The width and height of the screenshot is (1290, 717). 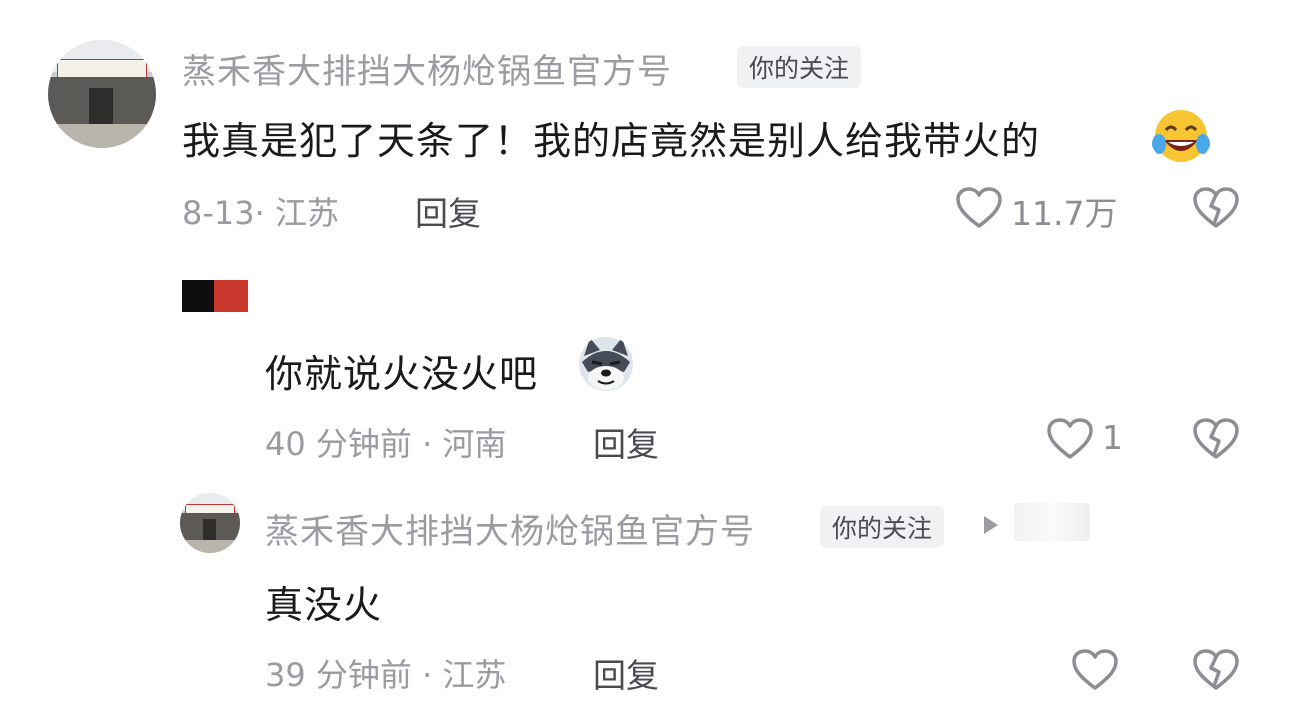 I want to click on comment-meta: 8-13· 江苏, so click(x=260, y=213).